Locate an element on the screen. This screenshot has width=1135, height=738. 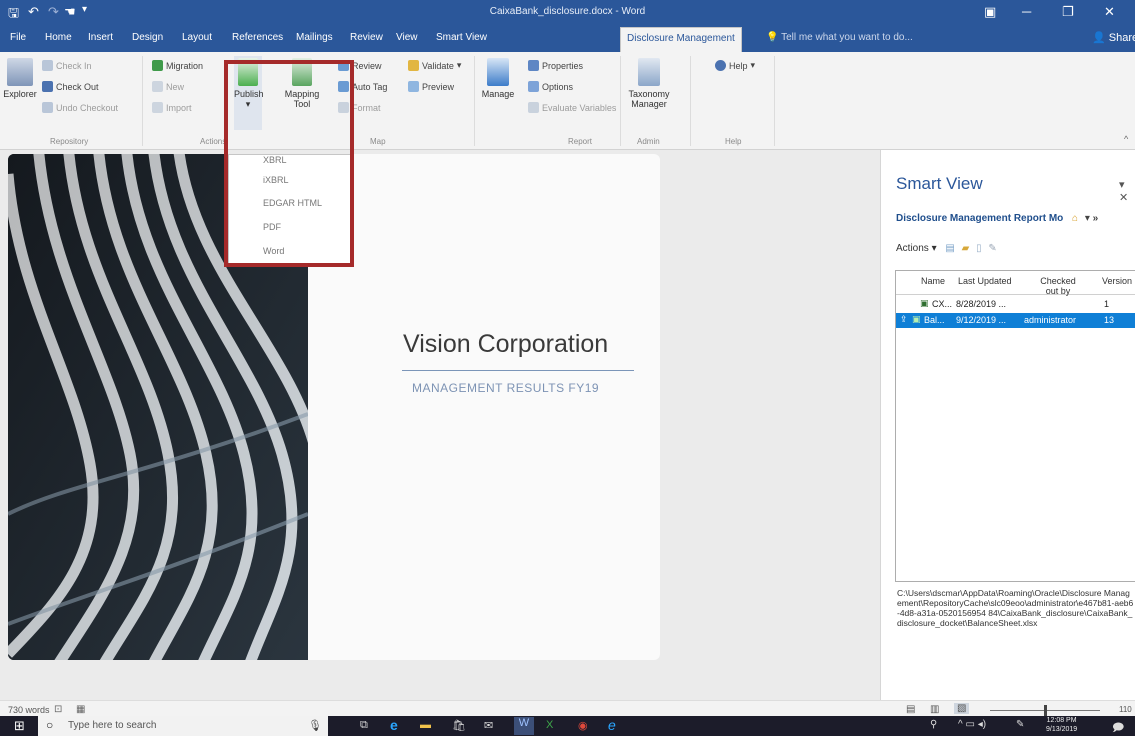
ribbon-display-options-icon: ▣ is located at coordinates (990, 12).